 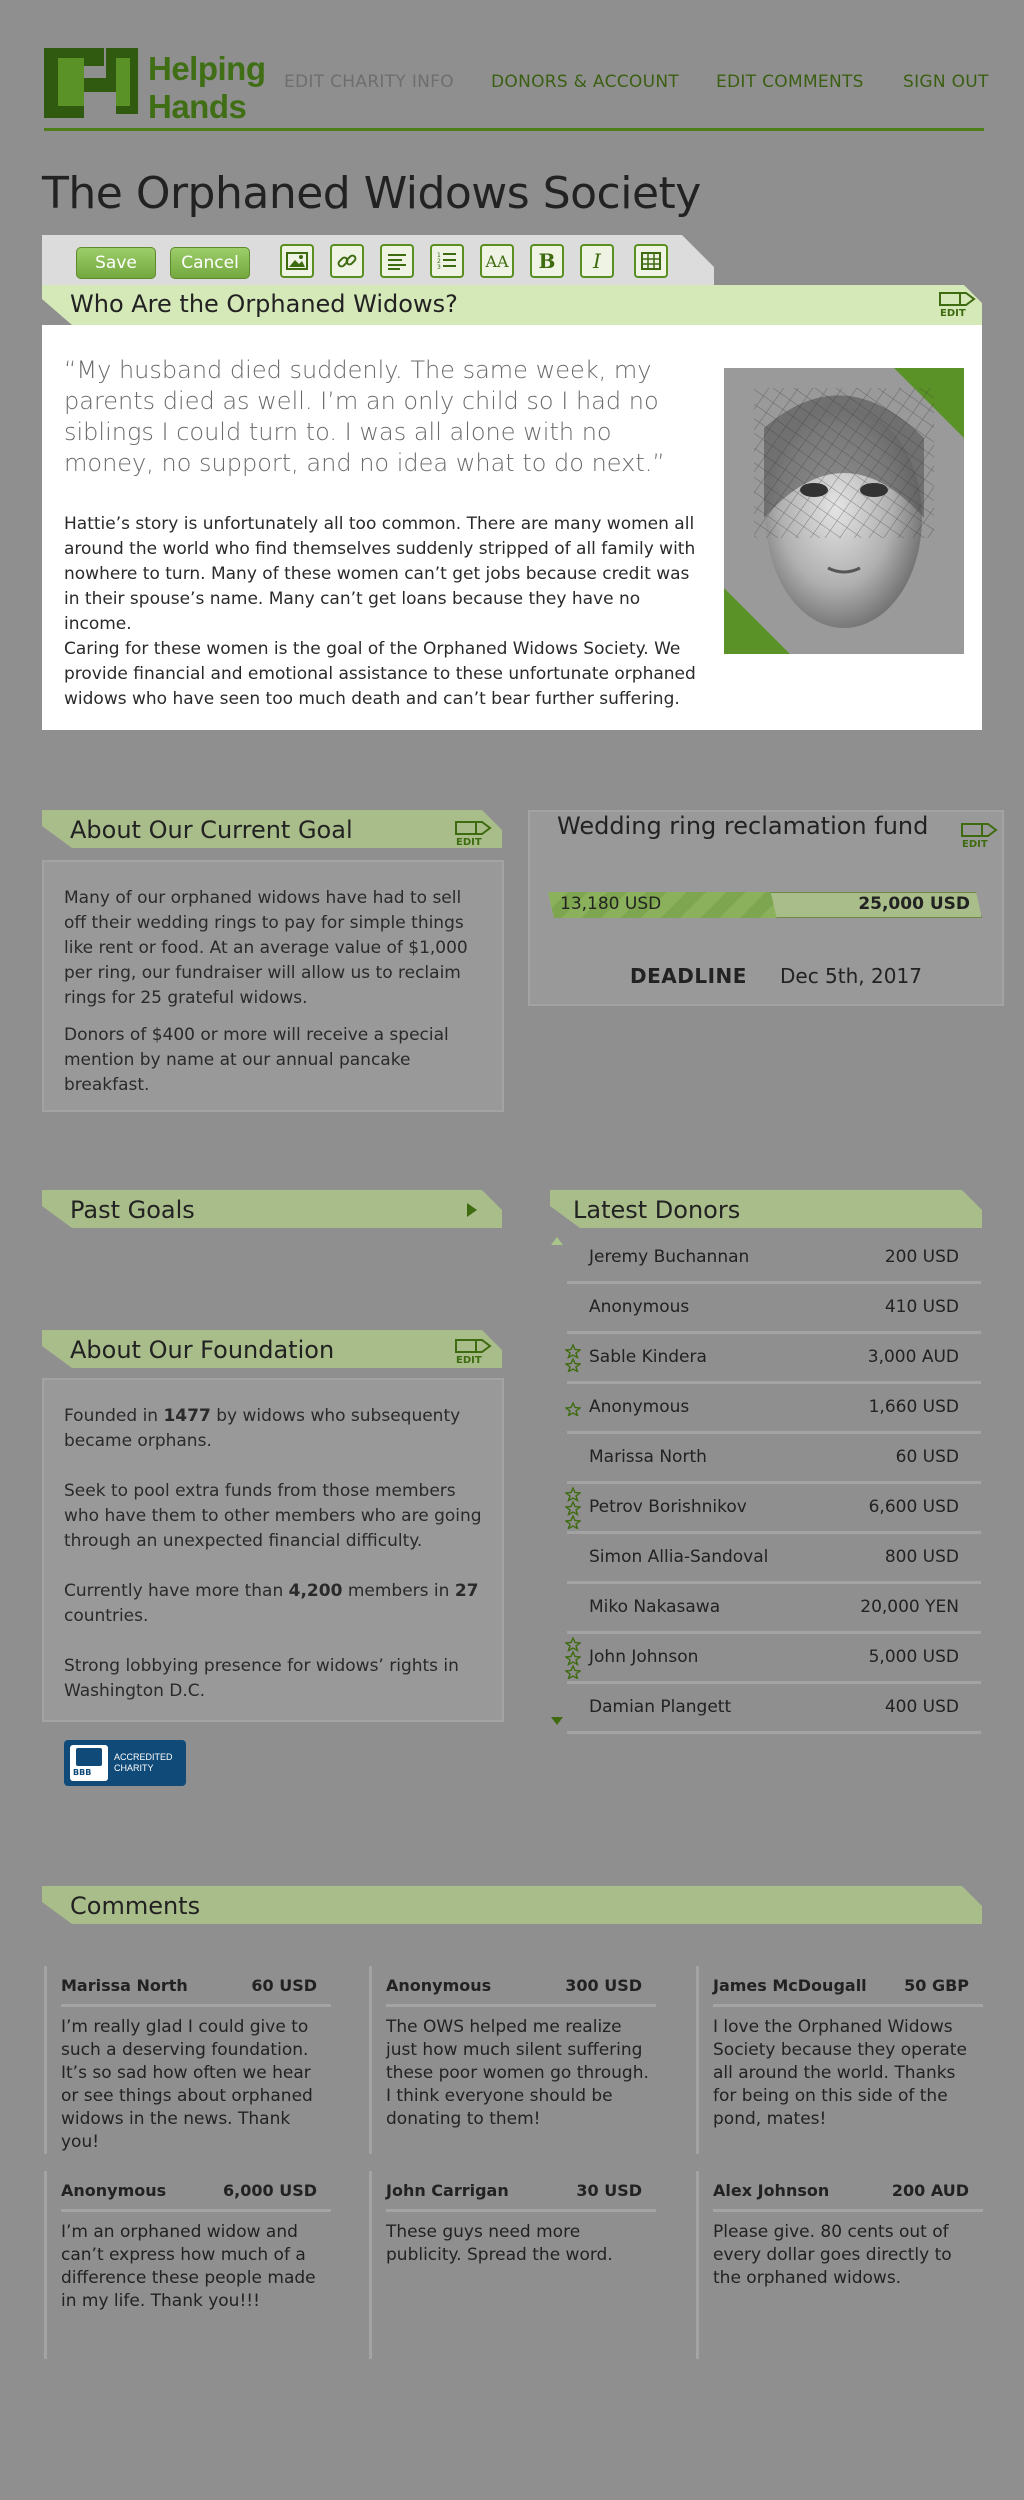 What do you see at coordinates (790, 1985) in the screenshot?
I see `comment-author: James McDougall` at bounding box center [790, 1985].